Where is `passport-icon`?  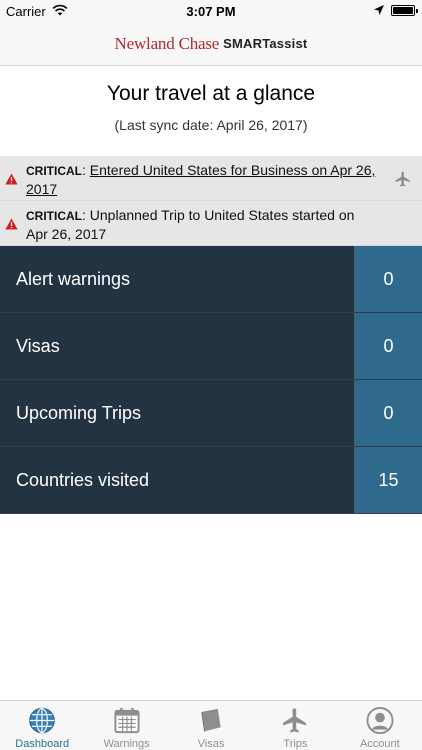 passport-icon is located at coordinates (211, 720).